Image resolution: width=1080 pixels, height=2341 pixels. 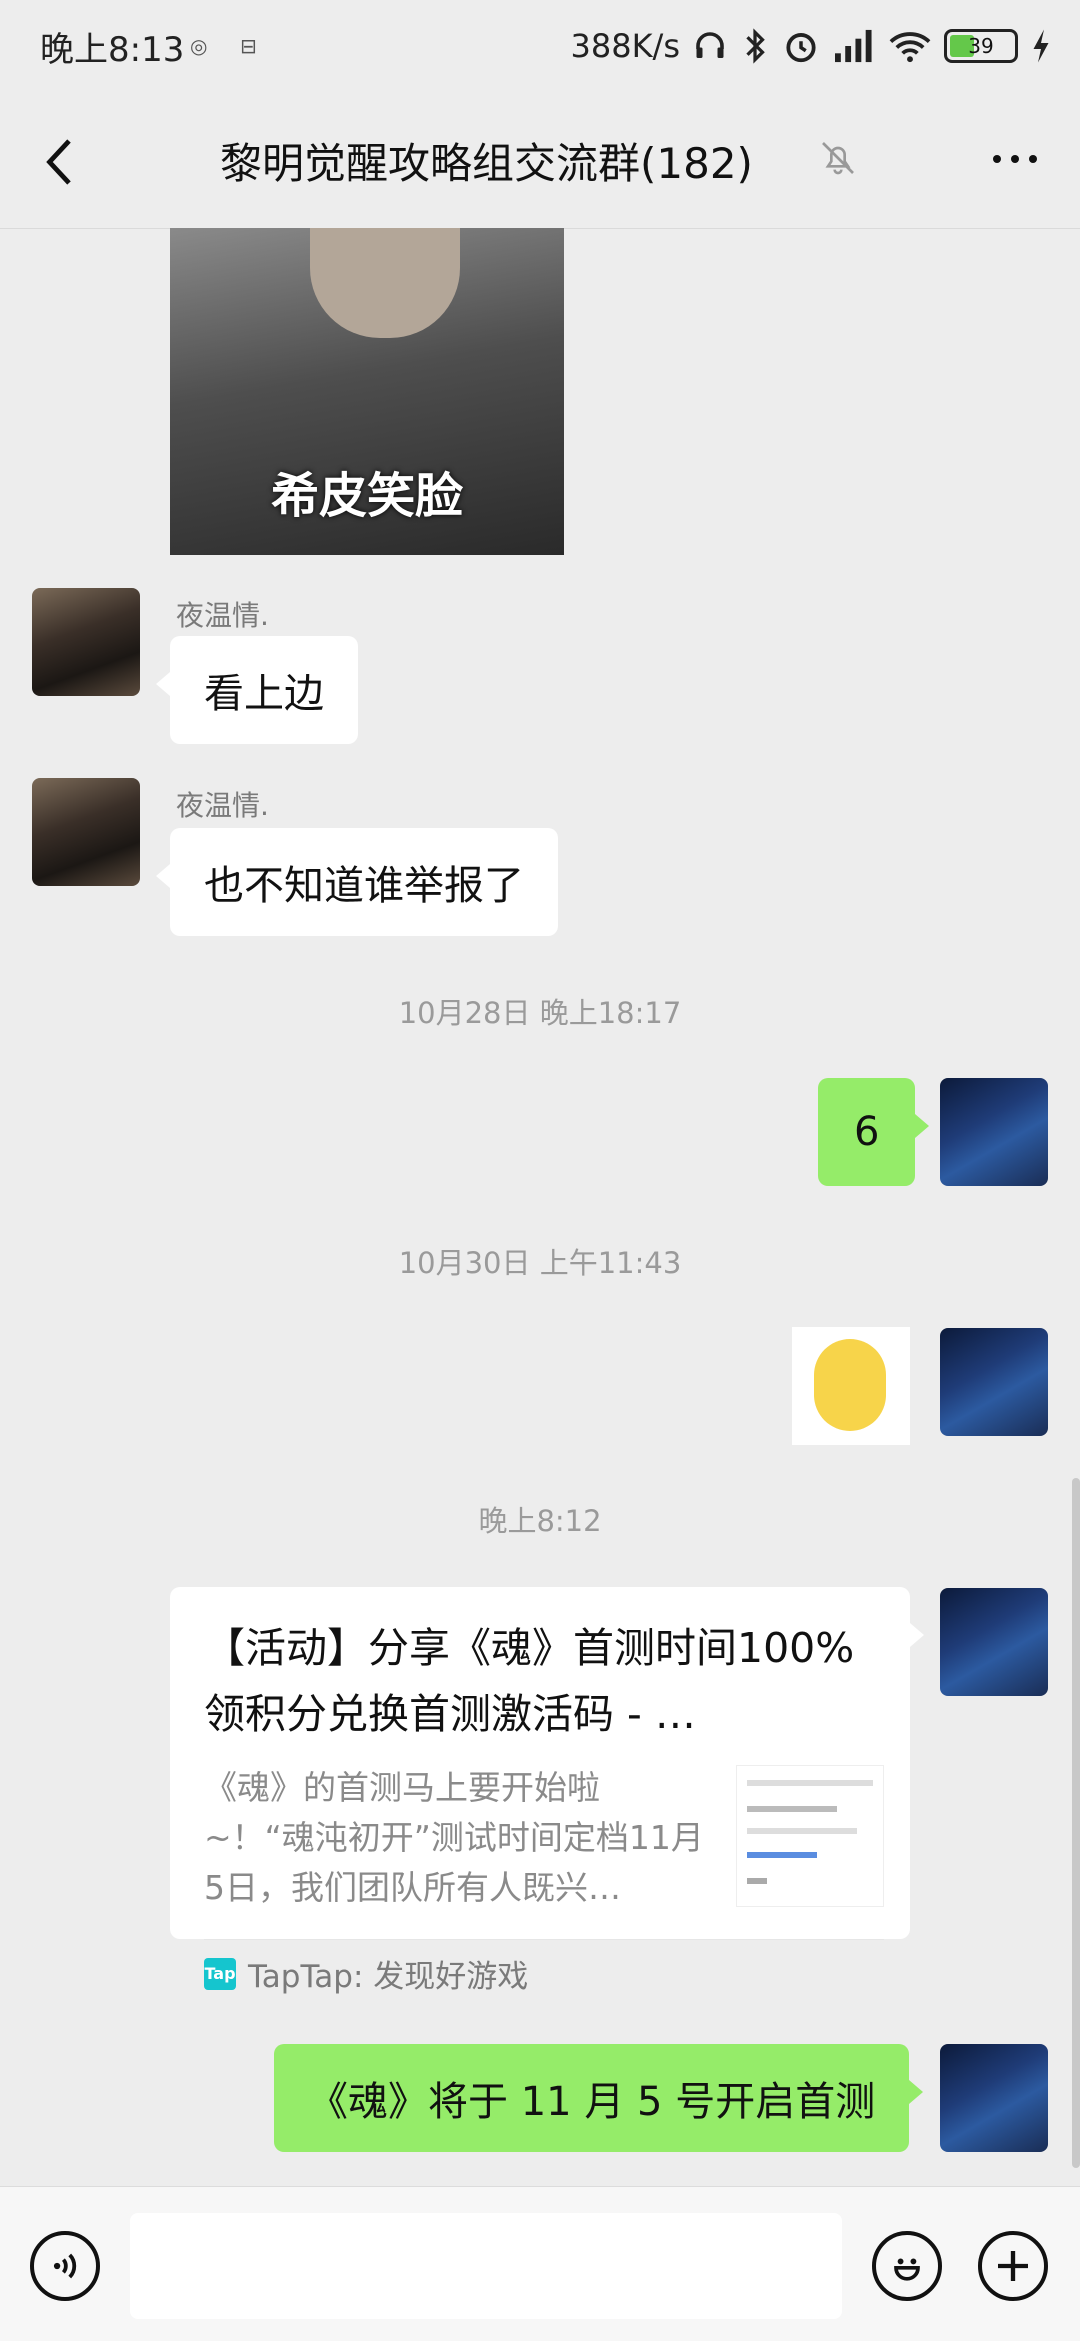 I want to click on voice-icon, so click(x=65, y=2266).